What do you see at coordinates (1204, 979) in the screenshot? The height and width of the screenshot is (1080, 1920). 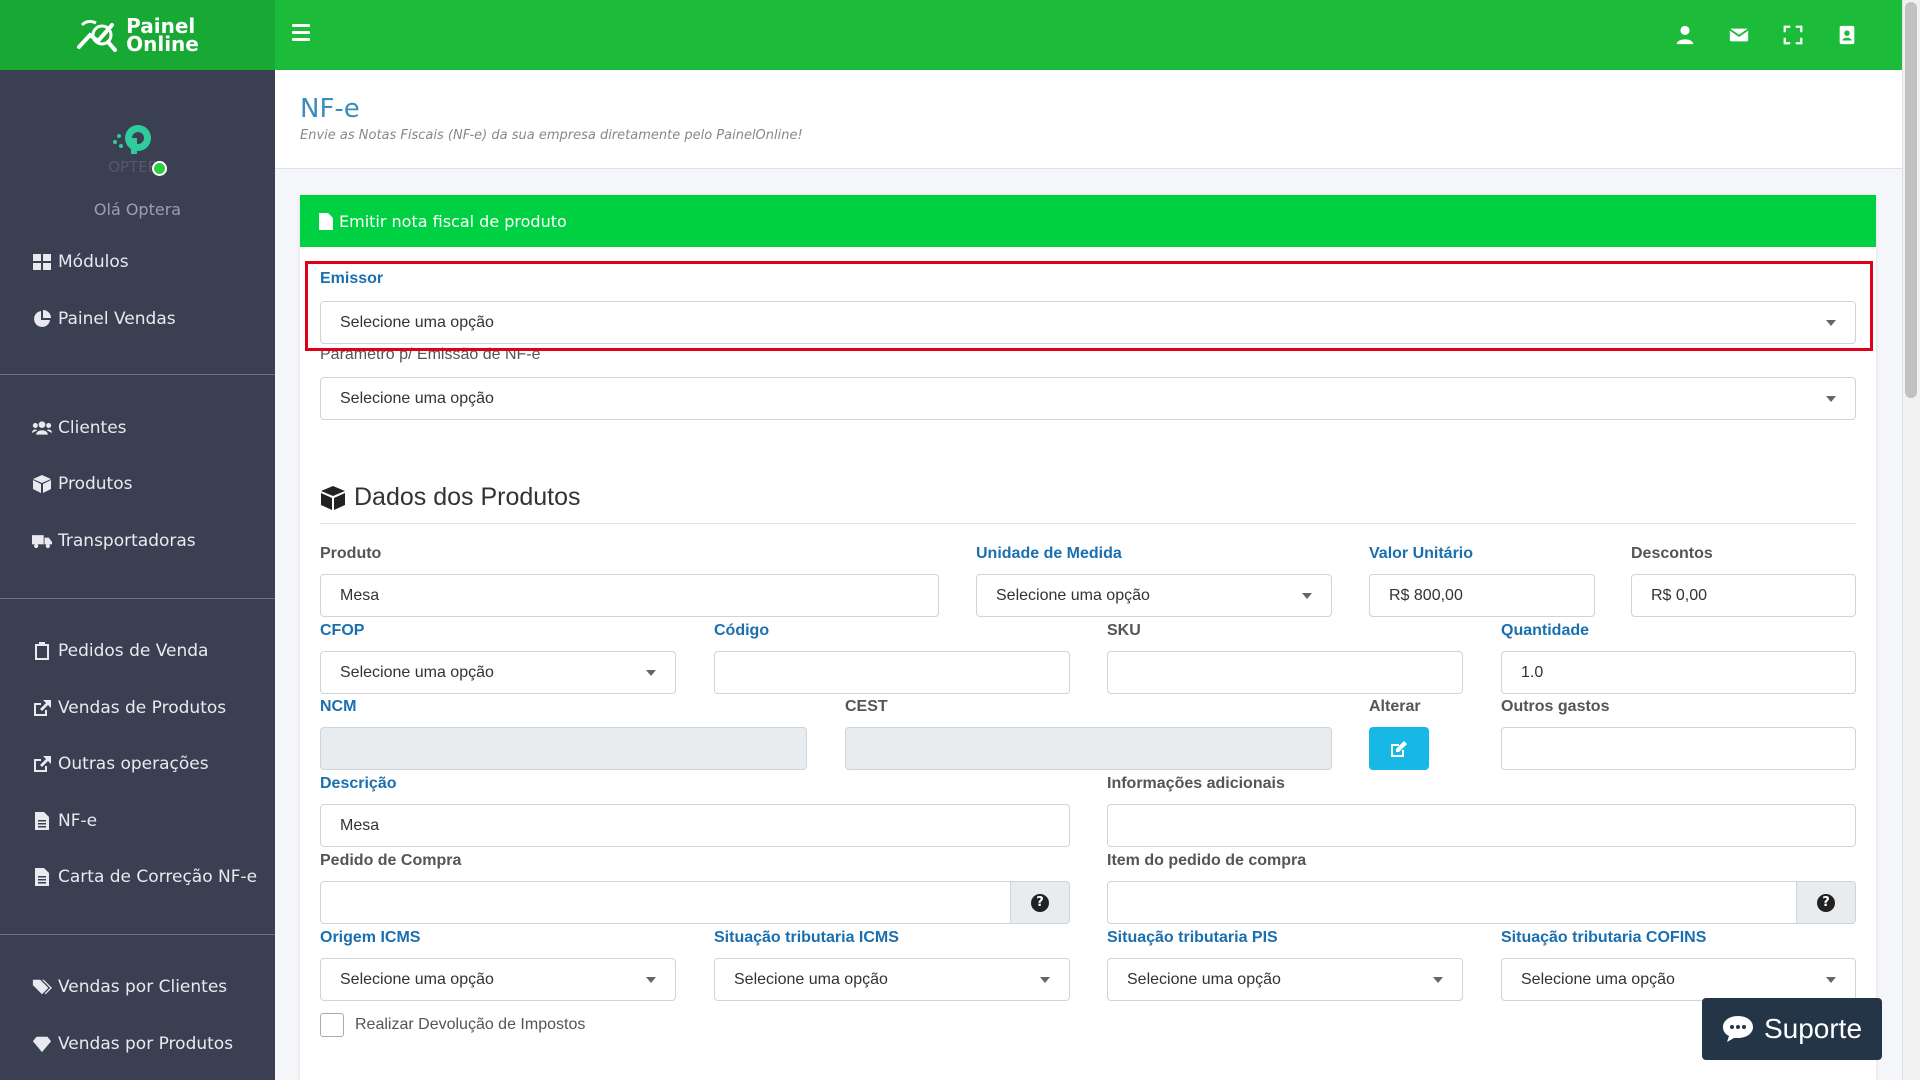 I see `sit-pis-select-value: Selecione uma opção` at bounding box center [1204, 979].